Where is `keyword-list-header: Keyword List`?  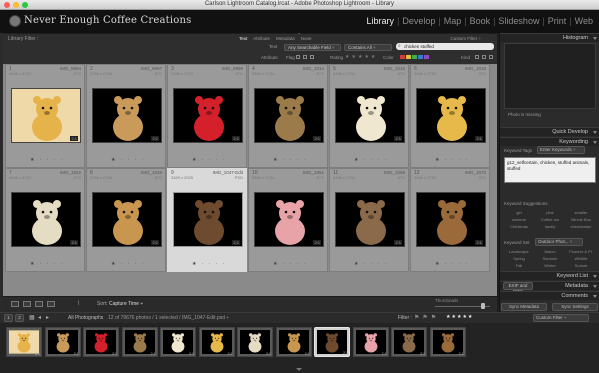 keyword-list-header: Keyword List is located at coordinates (549, 275).